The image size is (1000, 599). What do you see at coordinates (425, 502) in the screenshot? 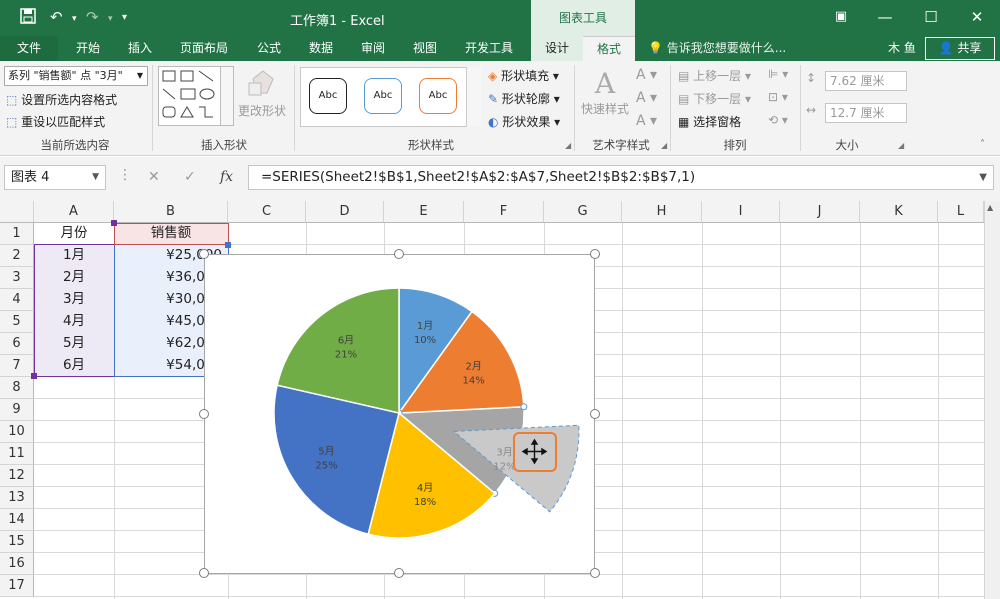
I see `data-label-percent: 18%` at bounding box center [425, 502].